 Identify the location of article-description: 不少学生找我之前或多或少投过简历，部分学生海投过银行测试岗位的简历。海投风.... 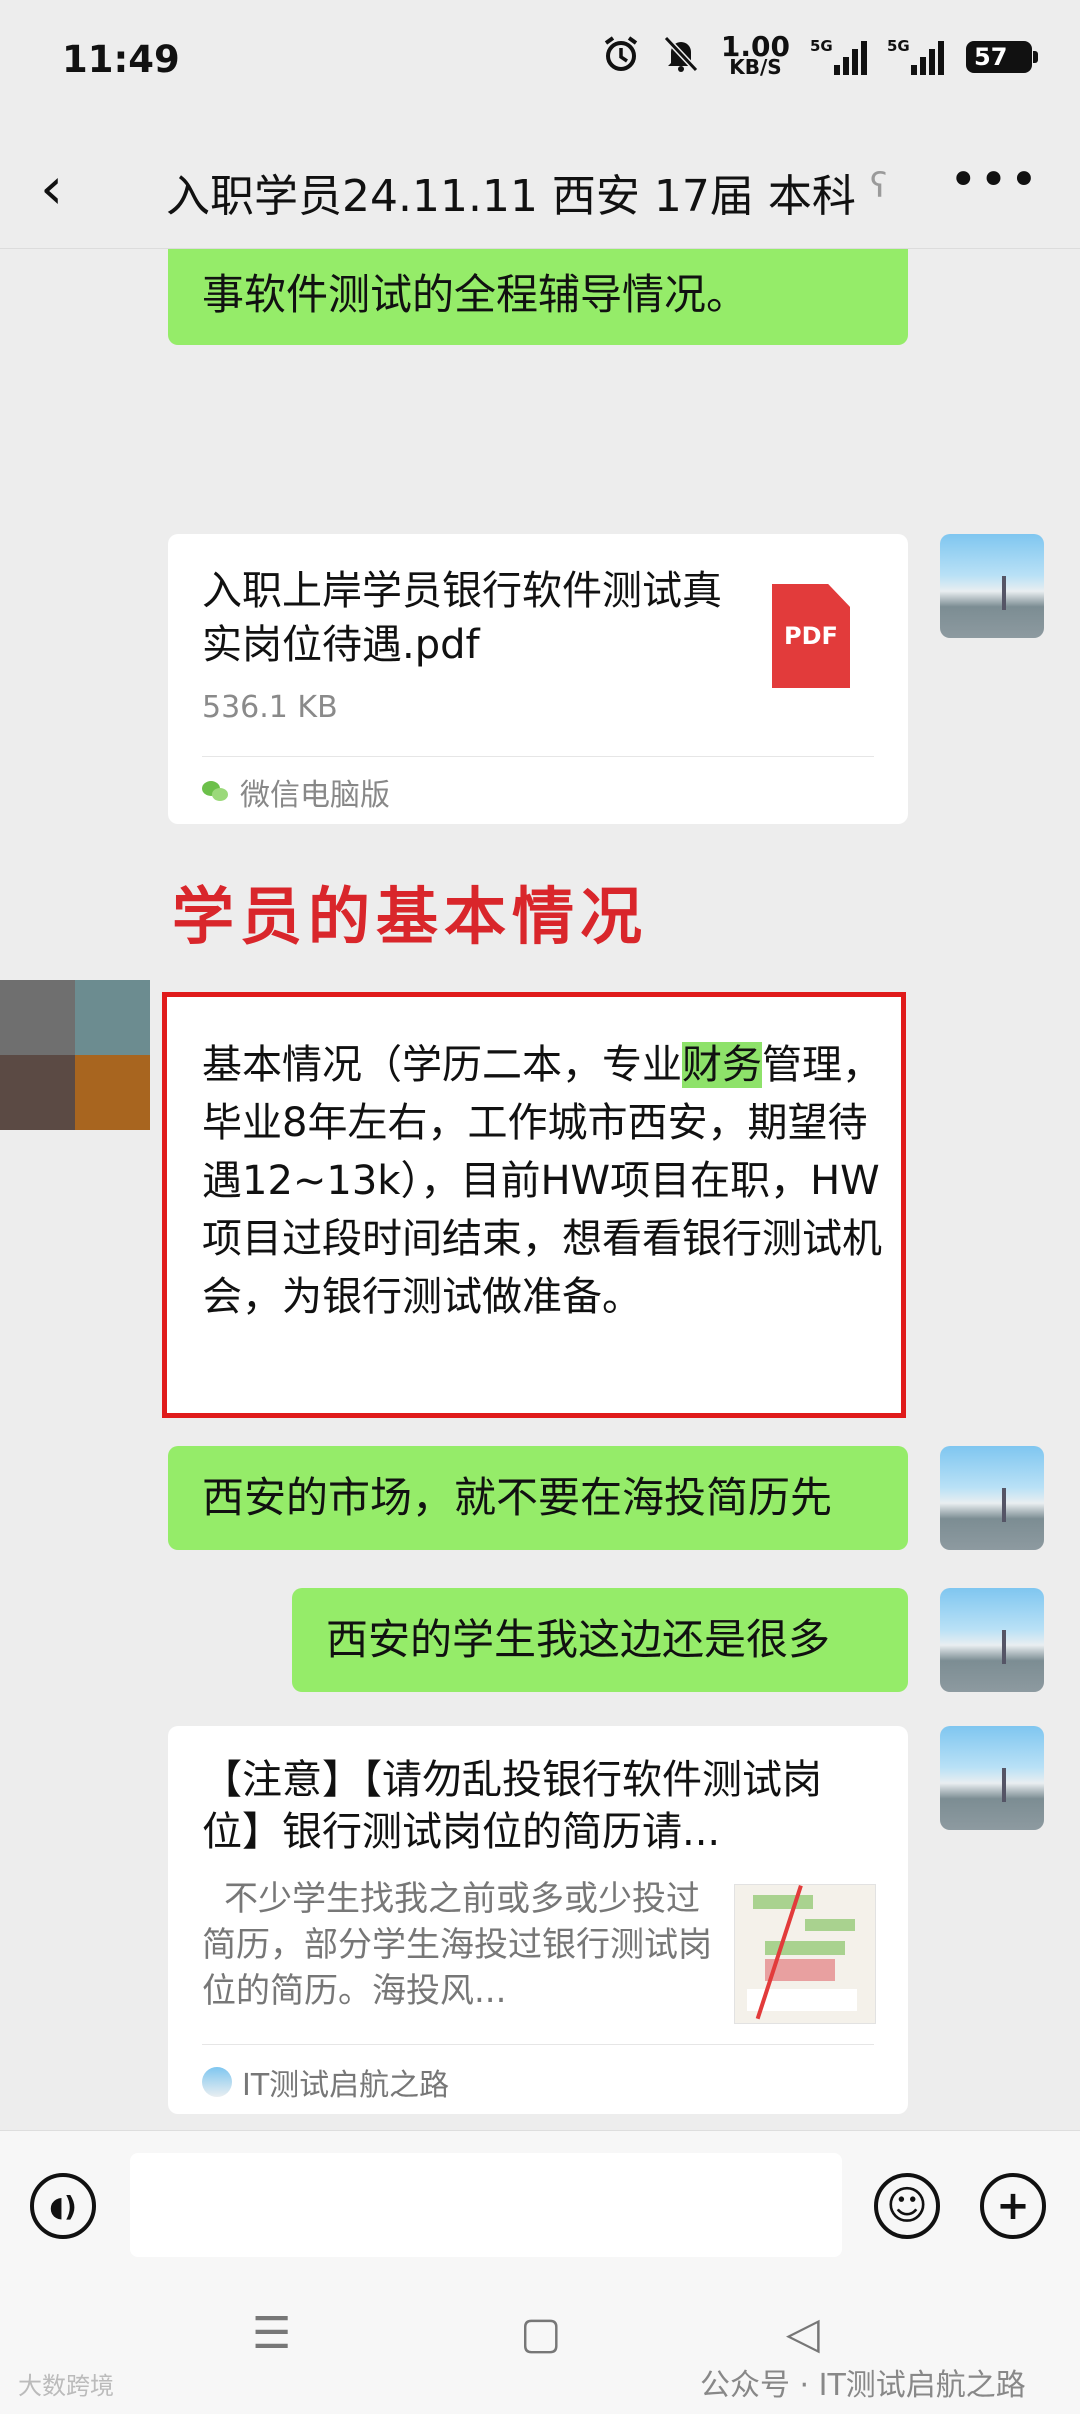
(457, 1945).